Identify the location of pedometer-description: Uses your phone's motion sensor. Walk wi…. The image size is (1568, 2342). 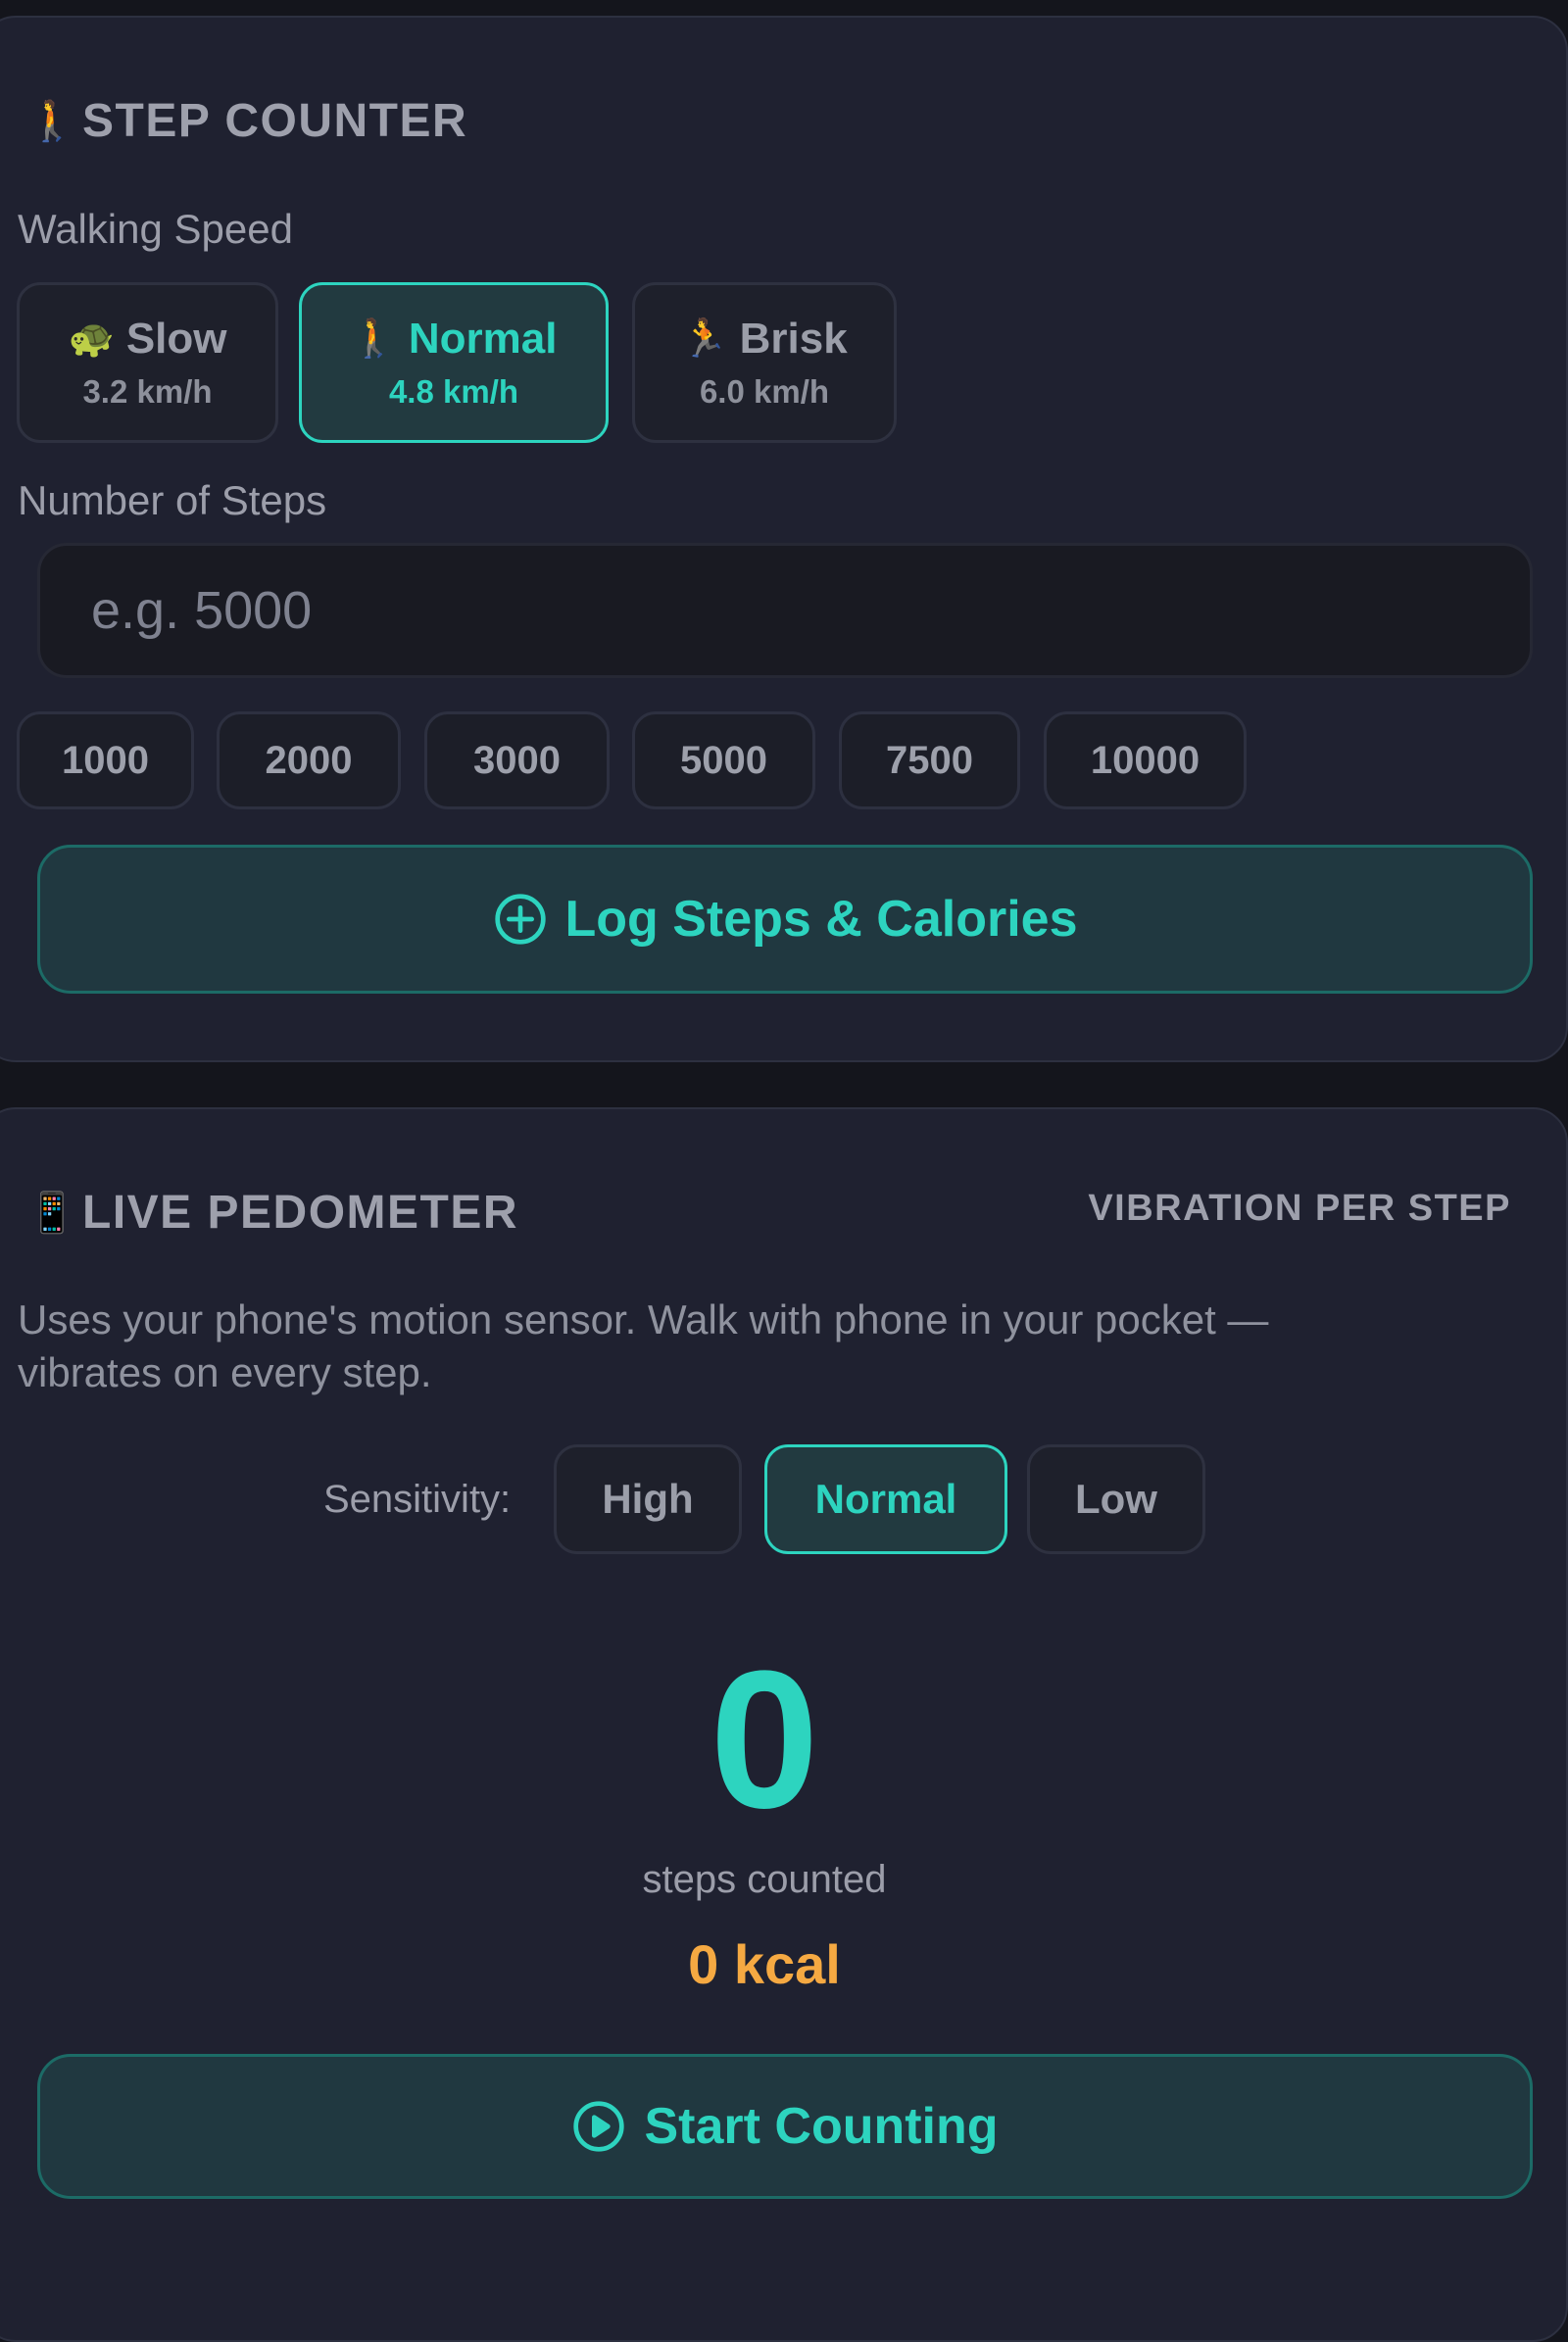
(643, 1346).